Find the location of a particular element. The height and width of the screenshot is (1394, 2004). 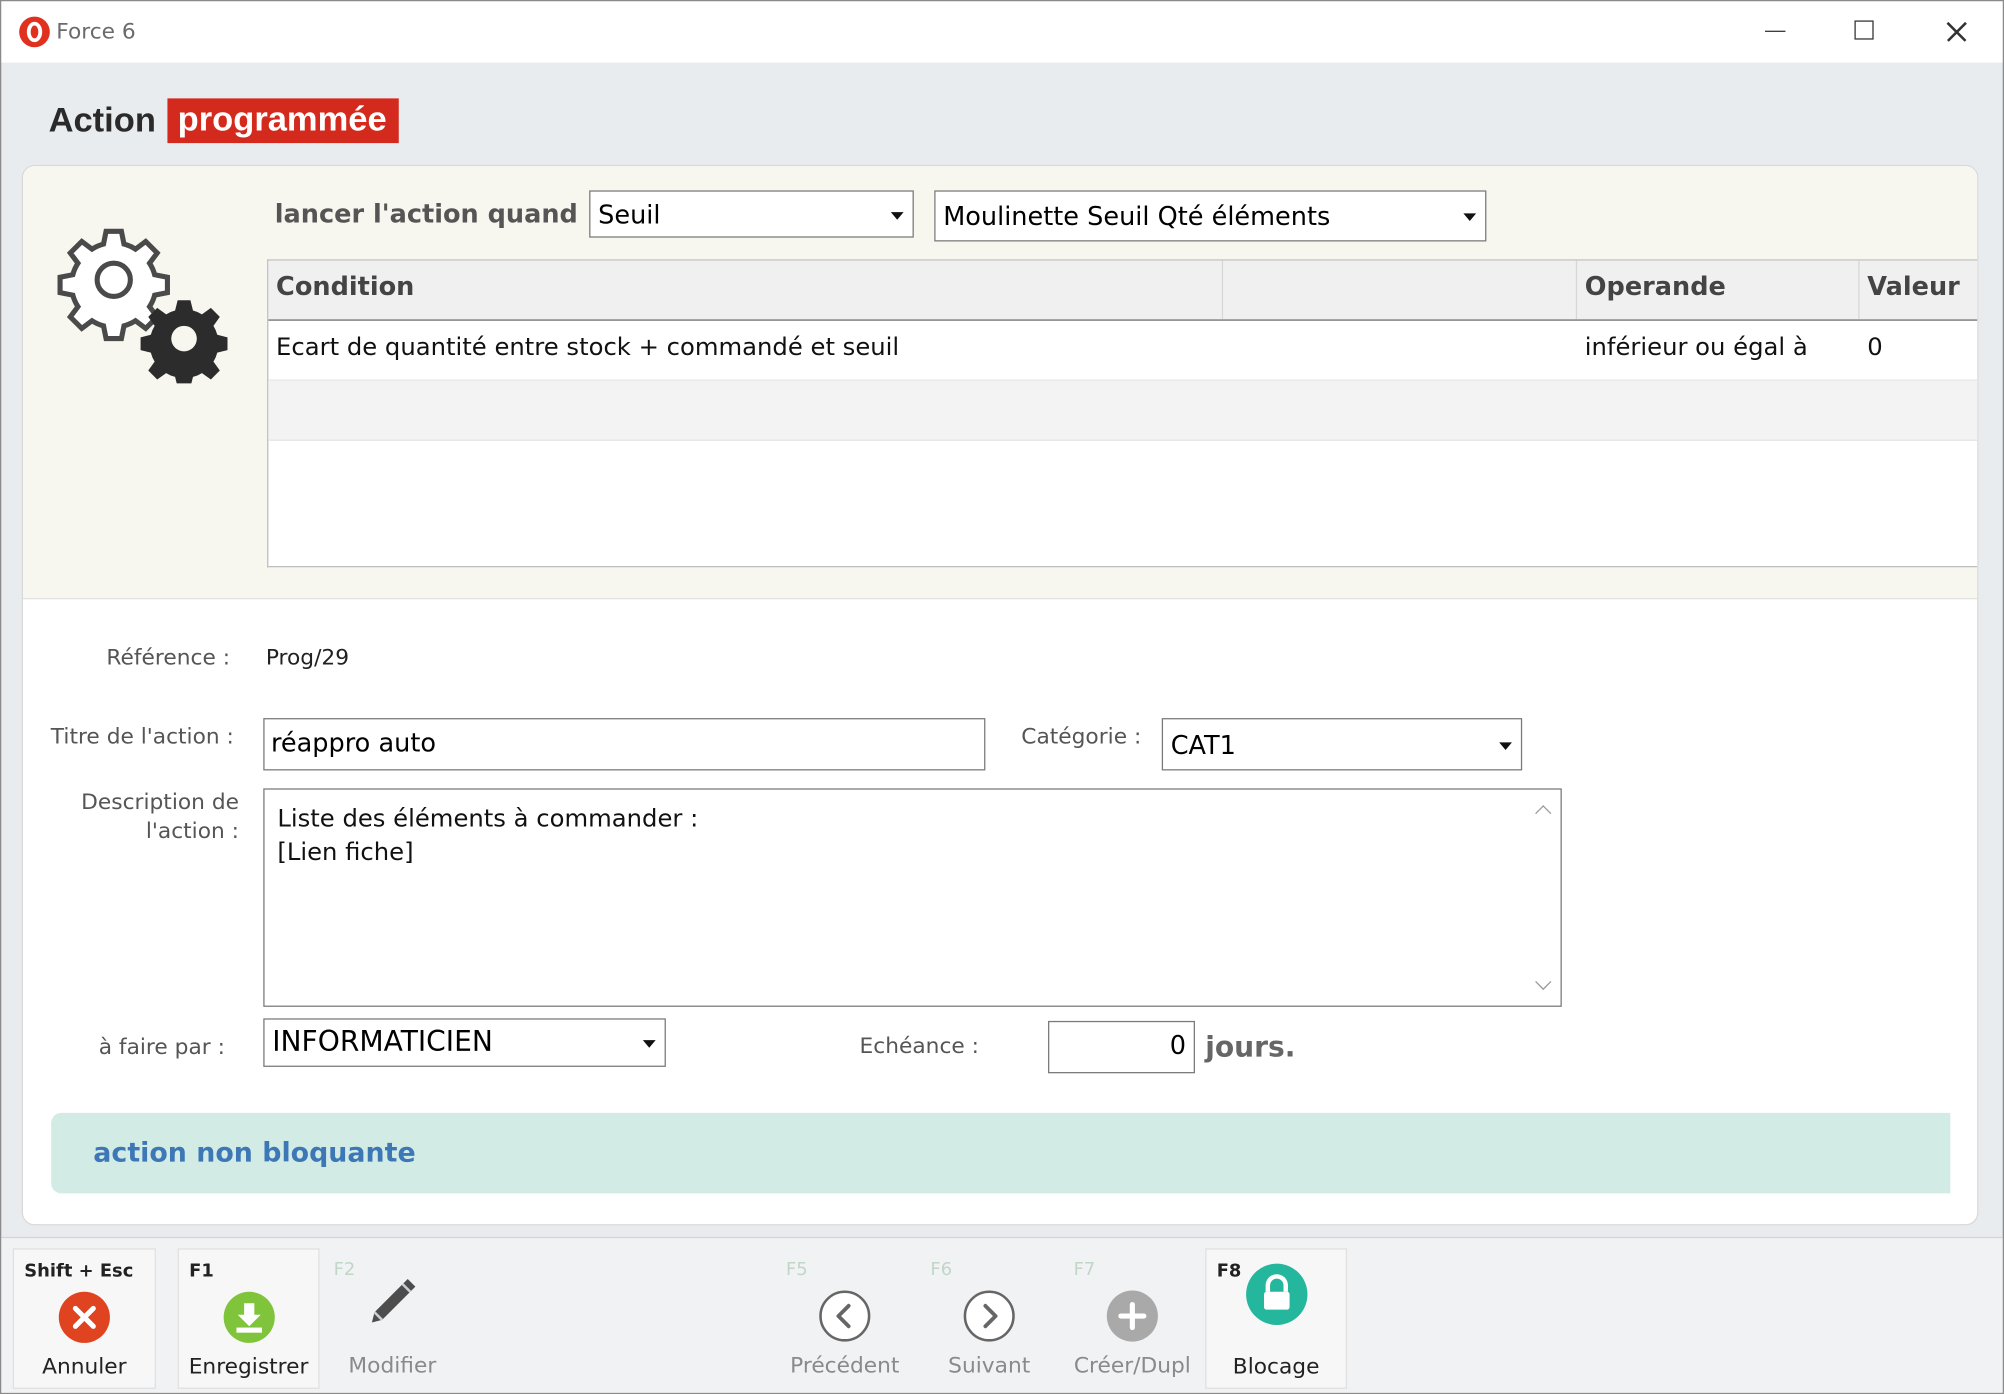

title-label: Titre de l'action : is located at coordinates (142, 737).